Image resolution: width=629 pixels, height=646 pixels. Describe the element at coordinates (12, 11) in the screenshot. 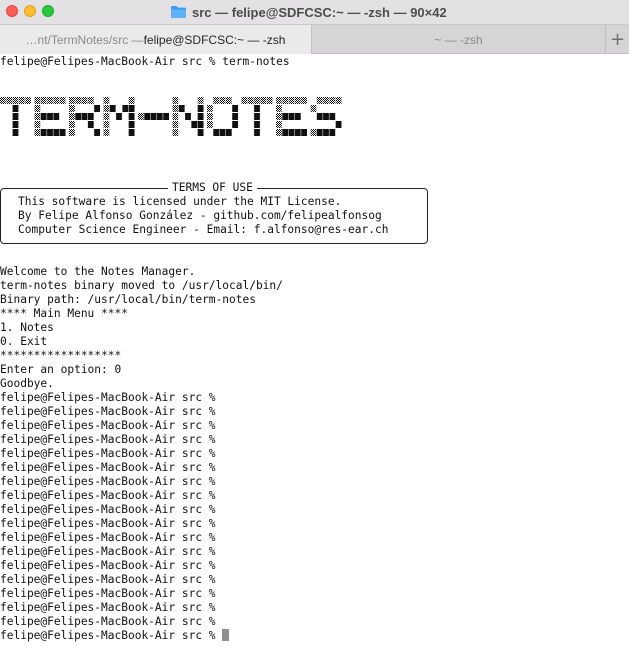

I see `close-window-button` at that location.